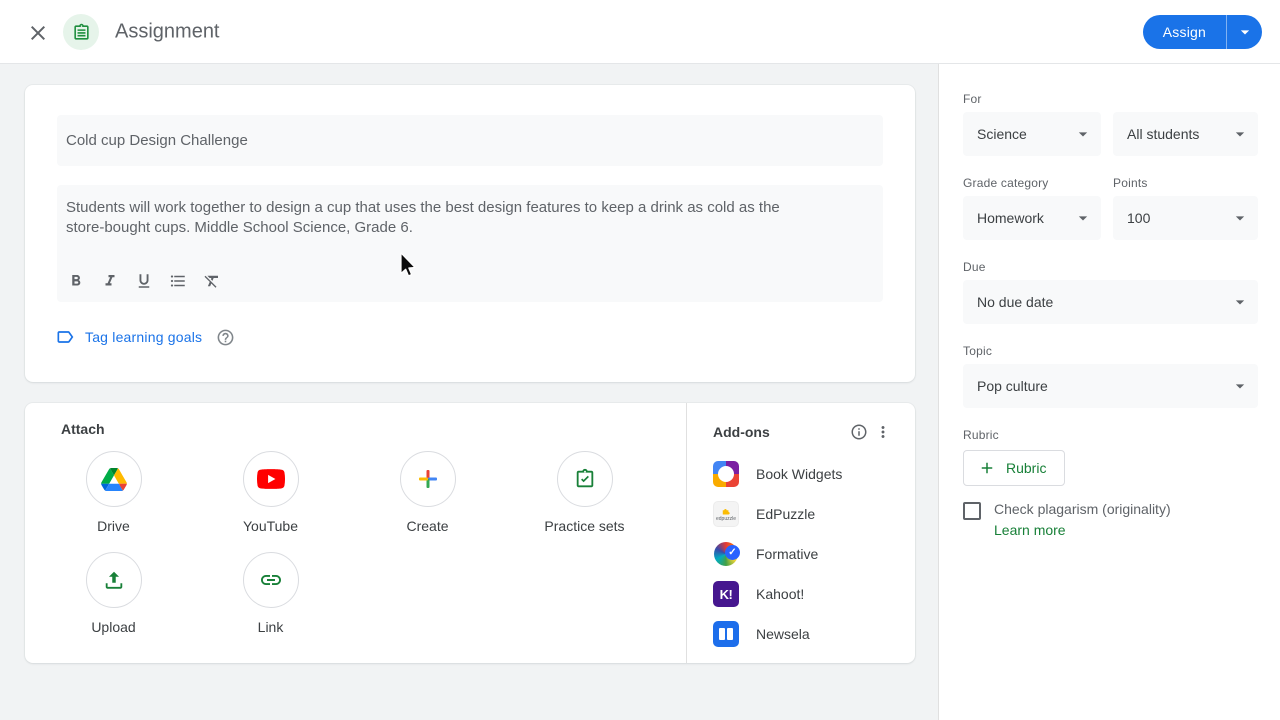 Image resolution: width=1280 pixels, height=720 pixels. I want to click on addons-info-button, so click(859, 432).